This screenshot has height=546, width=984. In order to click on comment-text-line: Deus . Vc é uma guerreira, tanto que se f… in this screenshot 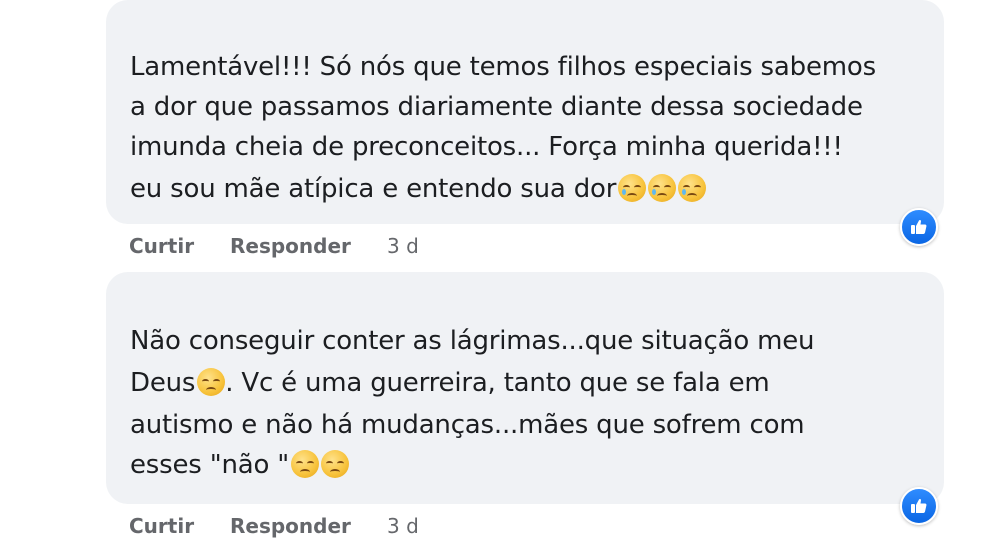, I will do `click(450, 383)`.